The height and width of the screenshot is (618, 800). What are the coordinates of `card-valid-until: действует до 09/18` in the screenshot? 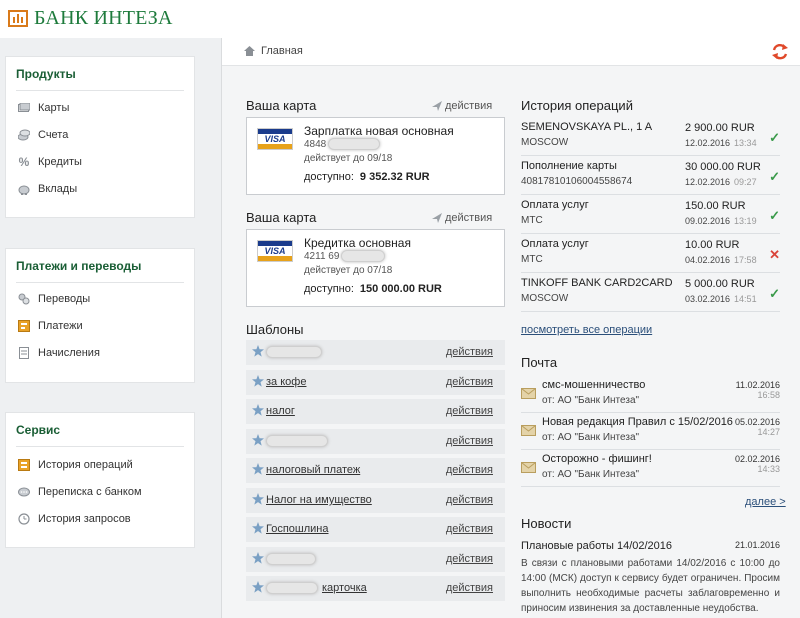 It's located at (348, 158).